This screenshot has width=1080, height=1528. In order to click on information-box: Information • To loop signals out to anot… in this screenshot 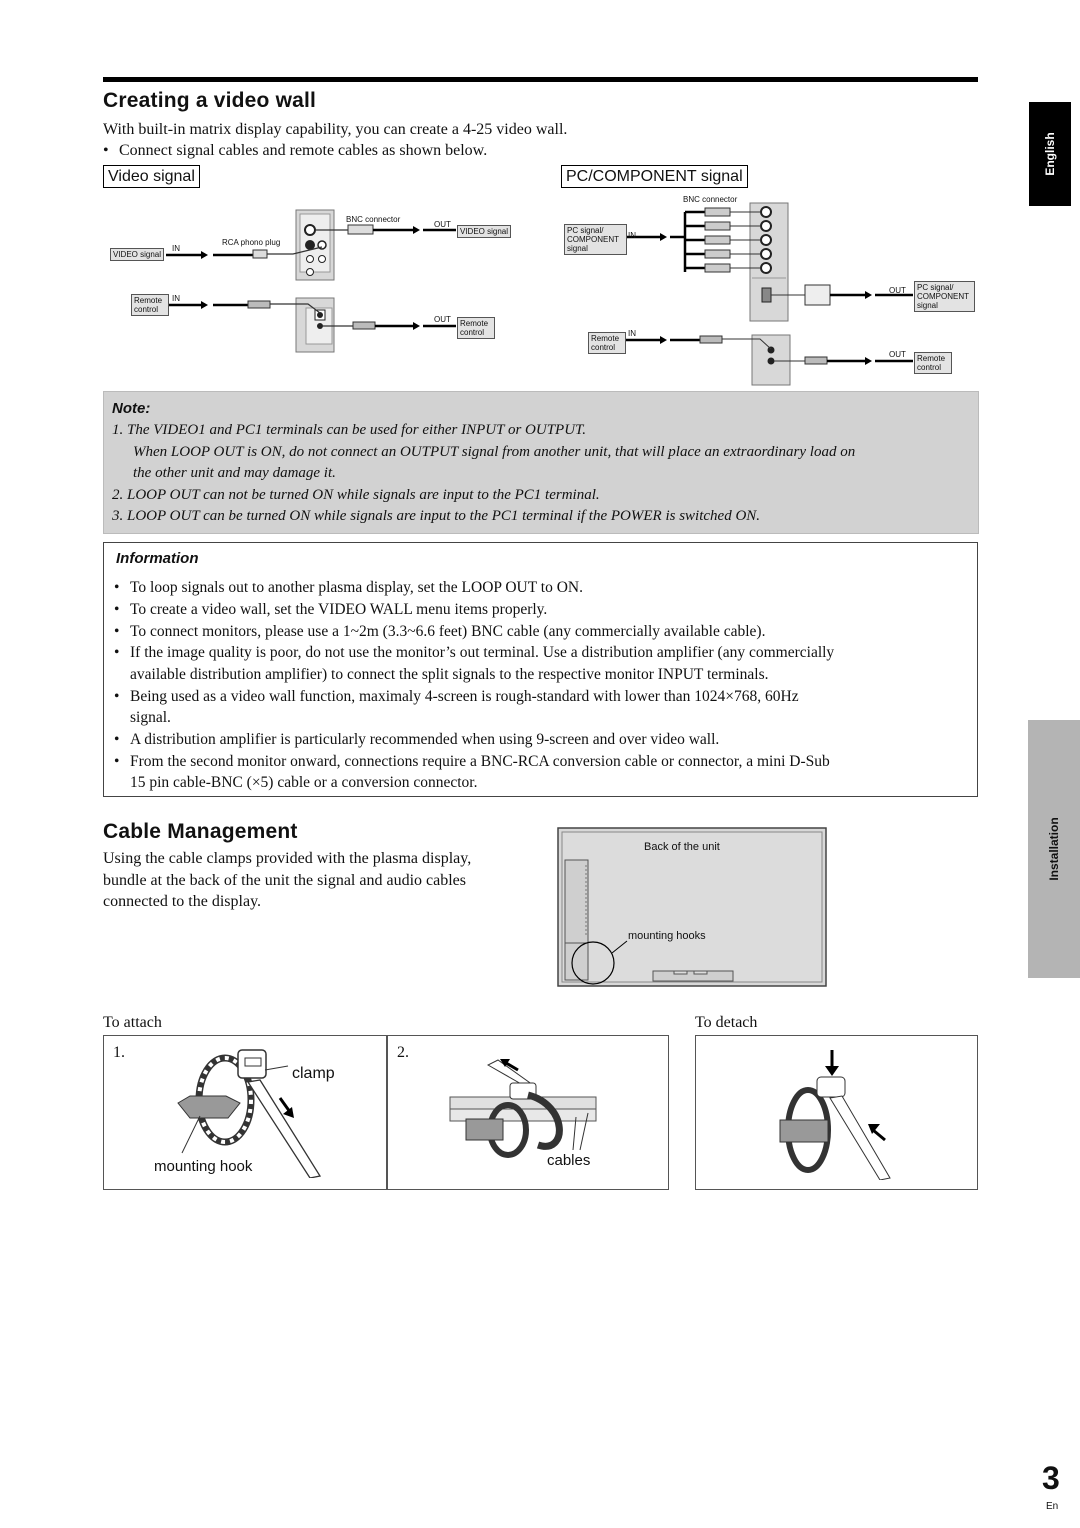, I will do `click(540, 669)`.